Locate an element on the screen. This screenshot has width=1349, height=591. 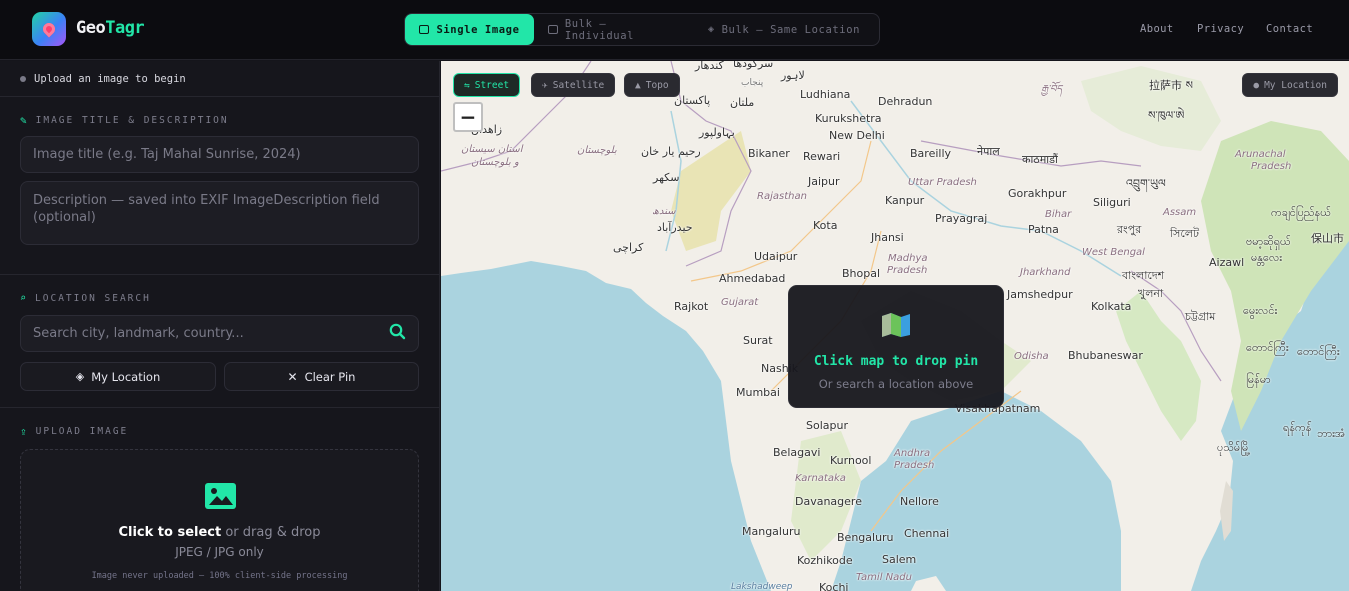
map-label: West Bengal is located at coordinates (1113, 252).